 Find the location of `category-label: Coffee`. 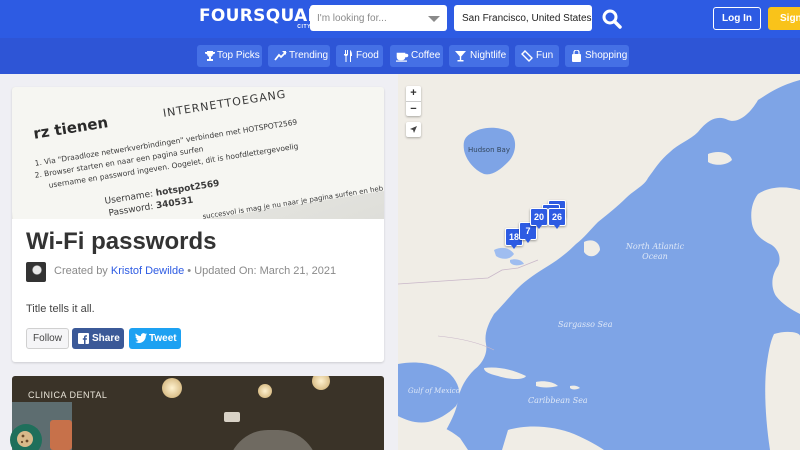

category-label: Coffee is located at coordinates (426, 55).